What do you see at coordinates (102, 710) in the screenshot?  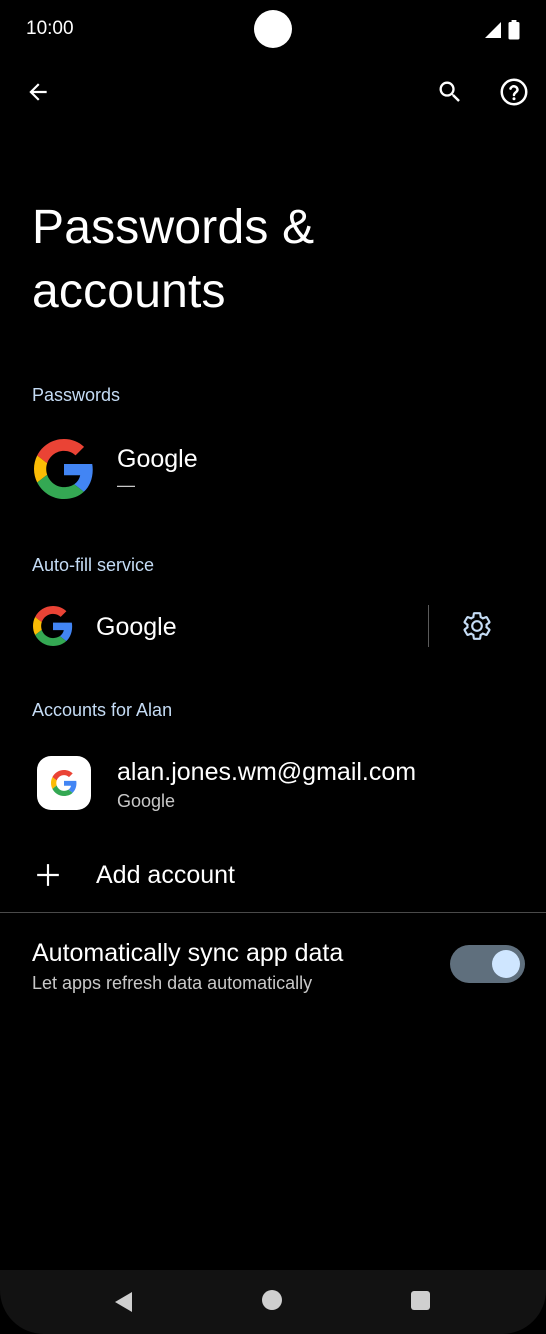 I see `section-header-accounts: Accounts for Alan` at bounding box center [102, 710].